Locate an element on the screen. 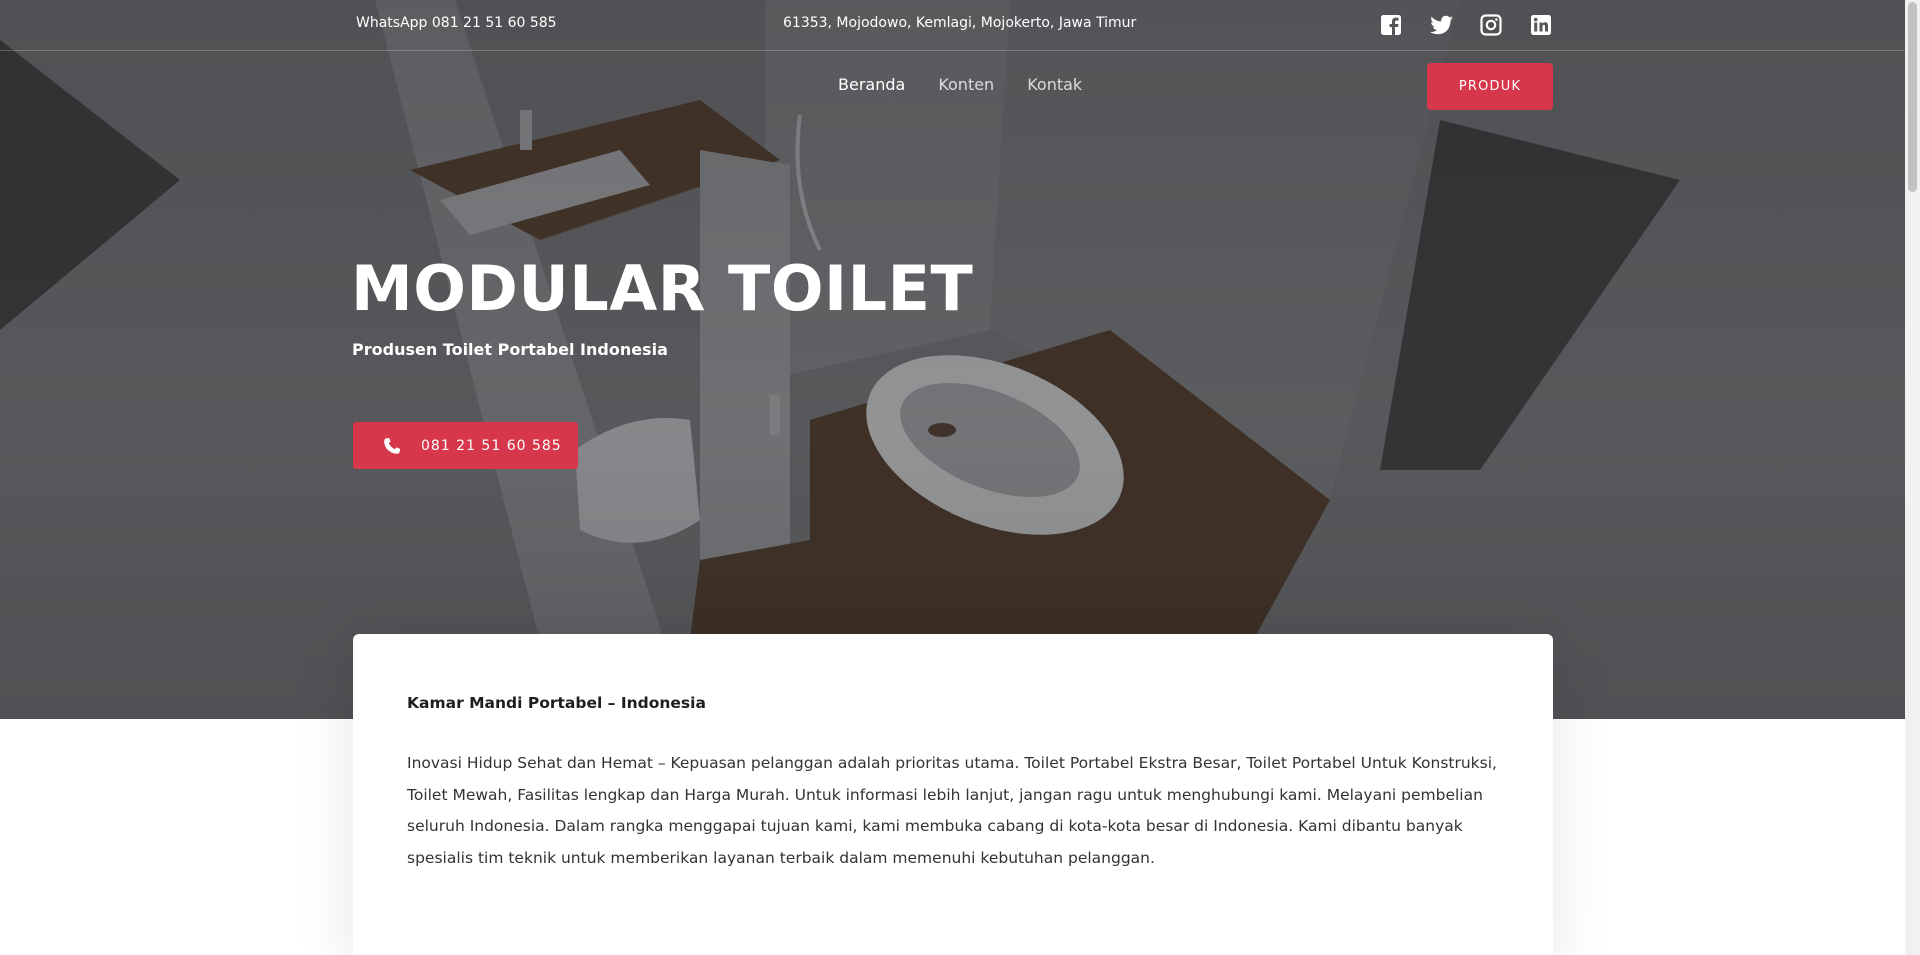 This screenshot has width=1920, height=955. nav-item-beranda: Beranda is located at coordinates (871, 84).